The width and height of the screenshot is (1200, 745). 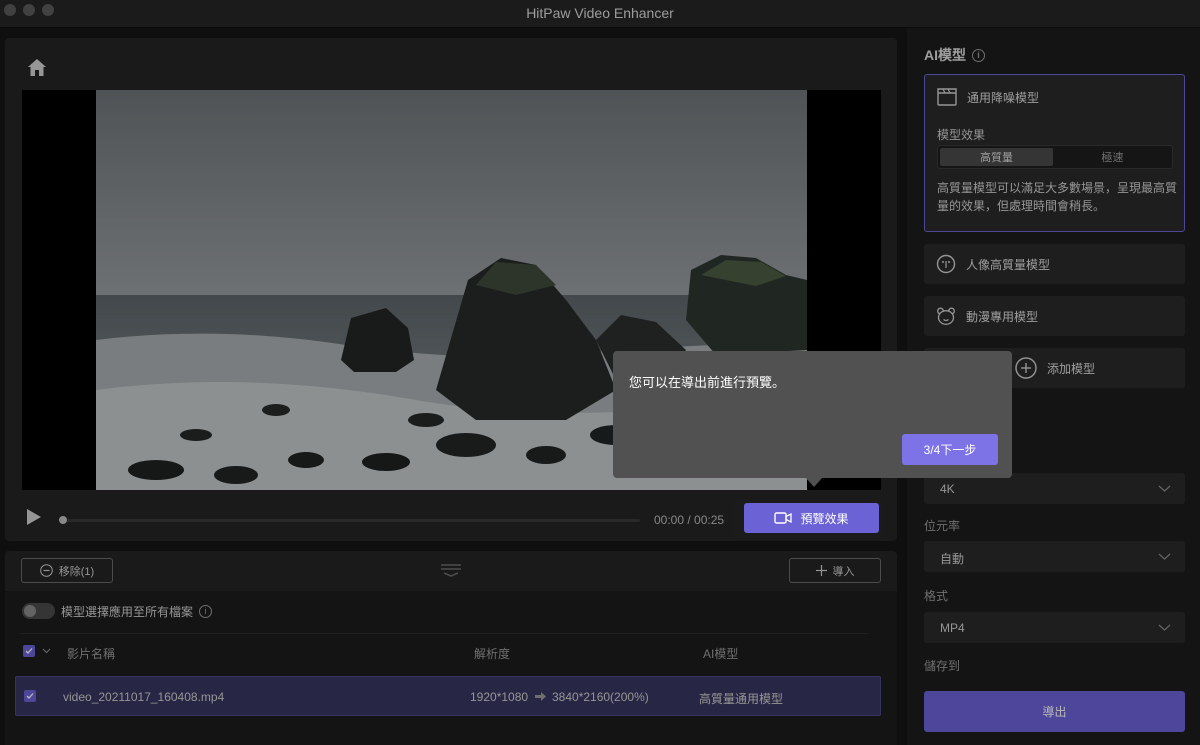 What do you see at coordinates (1008, 264) in the screenshot?
I see `model-label-portrait: 人像高質量模型` at bounding box center [1008, 264].